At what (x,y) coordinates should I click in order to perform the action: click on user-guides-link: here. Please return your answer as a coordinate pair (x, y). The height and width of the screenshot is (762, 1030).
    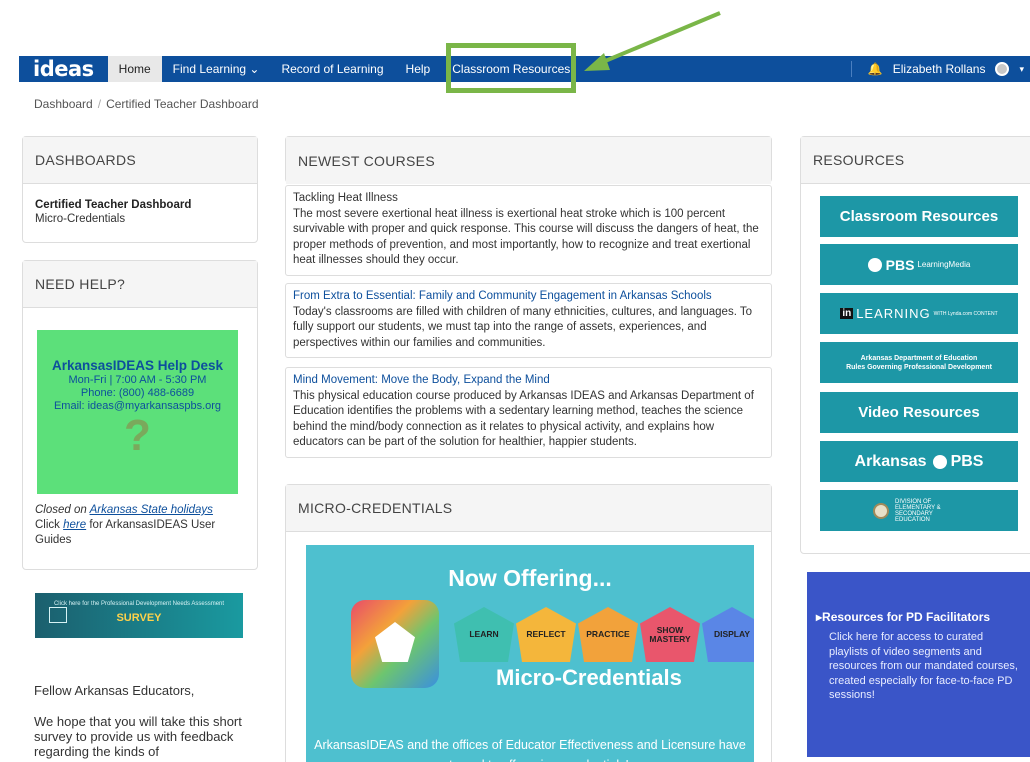
    Looking at the image, I should click on (74, 525).